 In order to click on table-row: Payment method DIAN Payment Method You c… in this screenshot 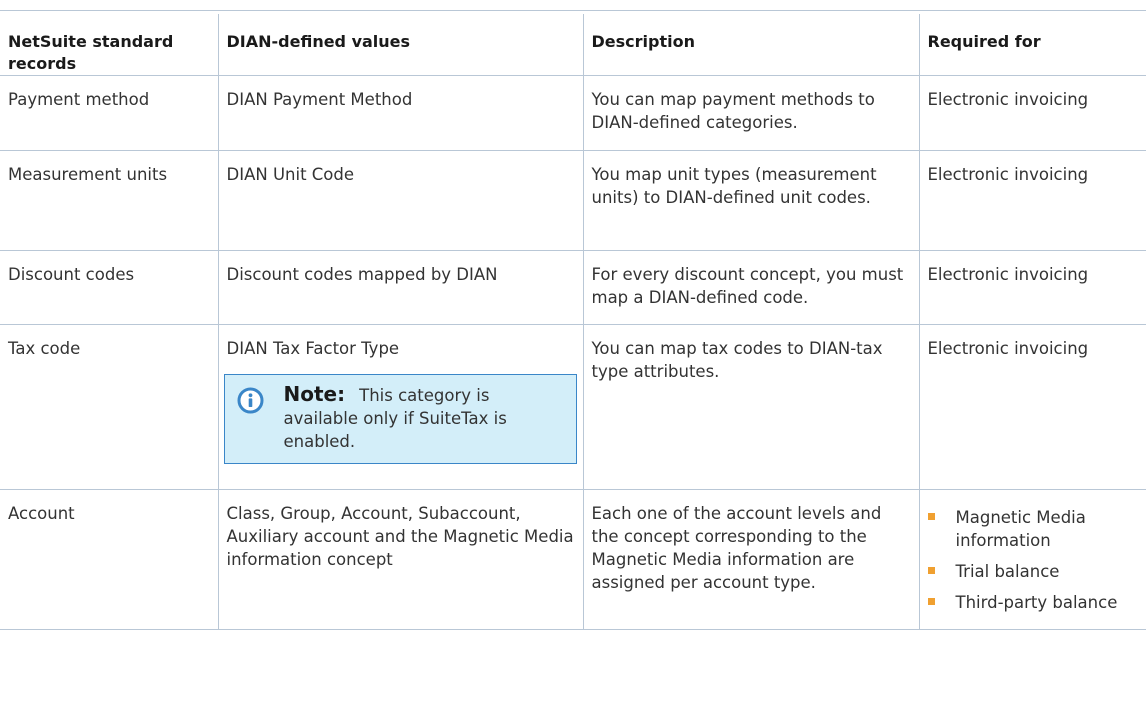, I will do `click(573, 113)`.